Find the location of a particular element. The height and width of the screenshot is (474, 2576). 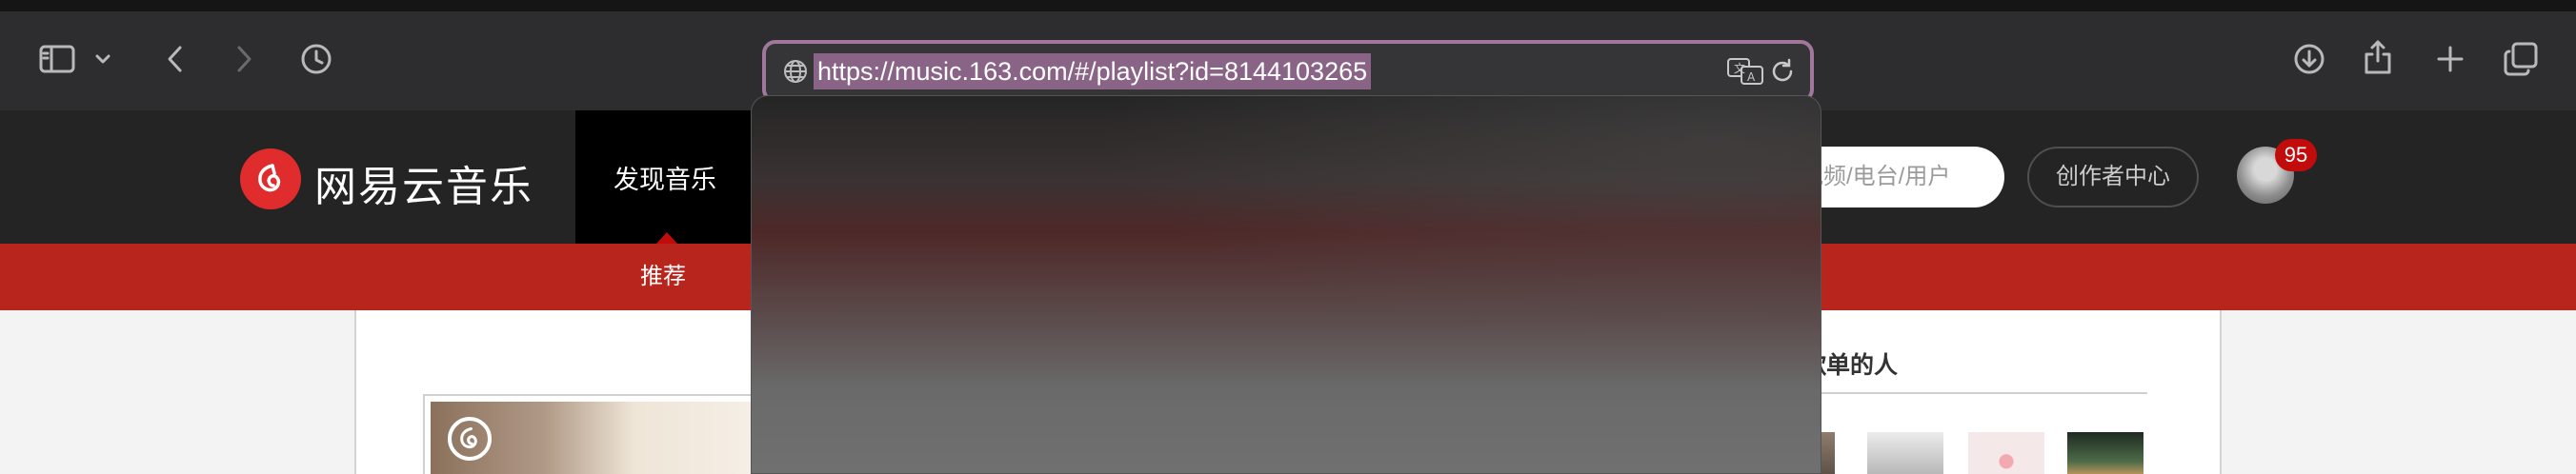

tab-overview-icon is located at coordinates (2521, 59).